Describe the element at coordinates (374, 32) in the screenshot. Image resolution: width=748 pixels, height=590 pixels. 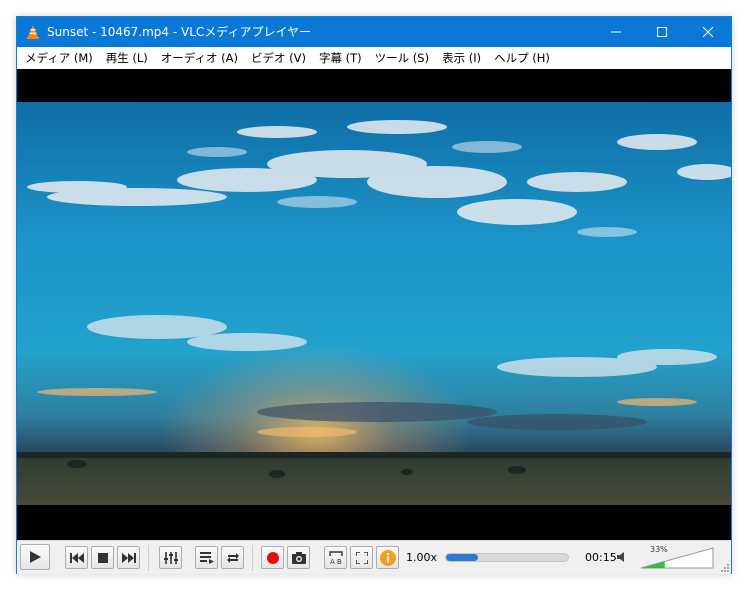
I see `title-bar: Sunset - 10467.mp4 - VLCメディアプレイヤー` at that location.